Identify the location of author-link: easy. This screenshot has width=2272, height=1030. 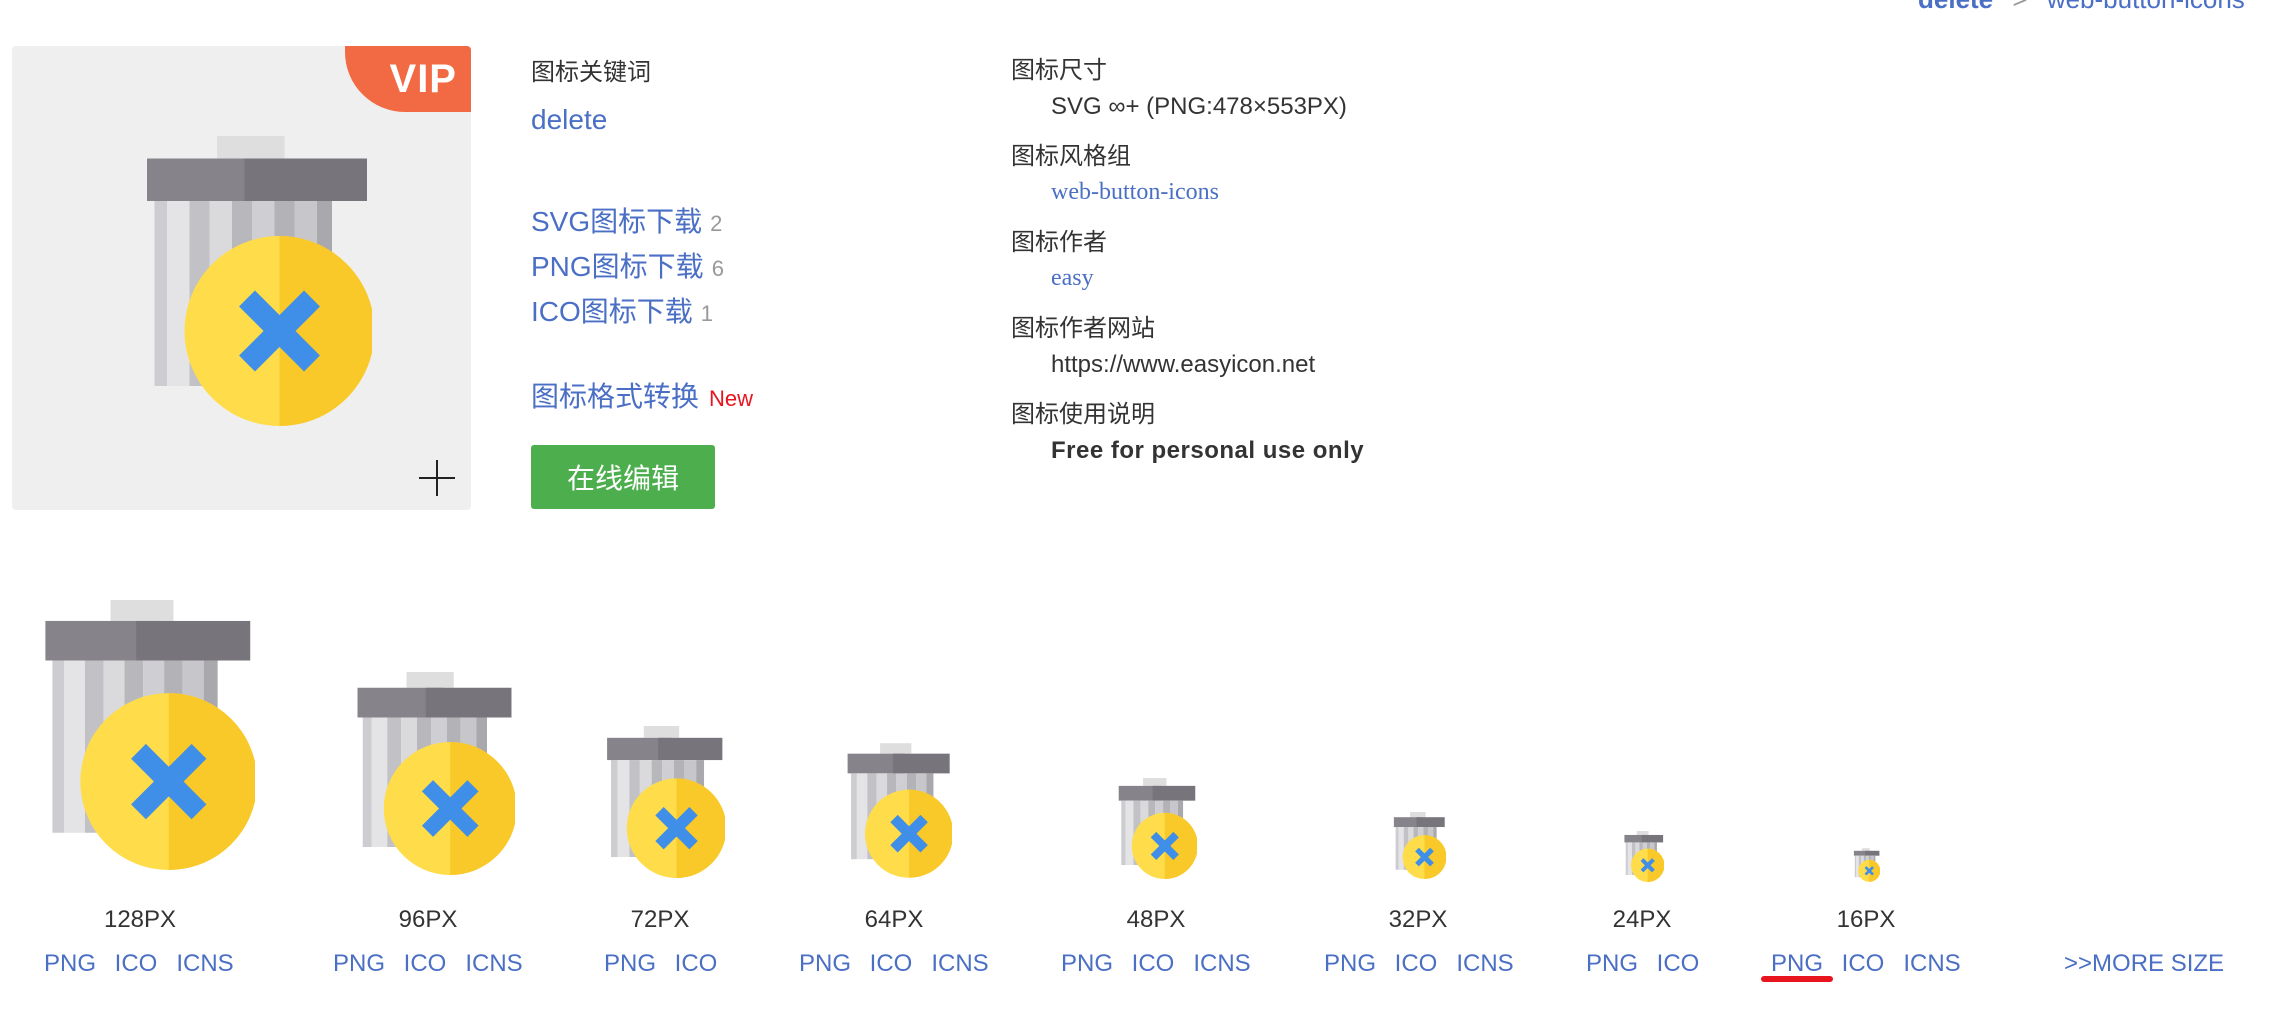
(1072, 278).